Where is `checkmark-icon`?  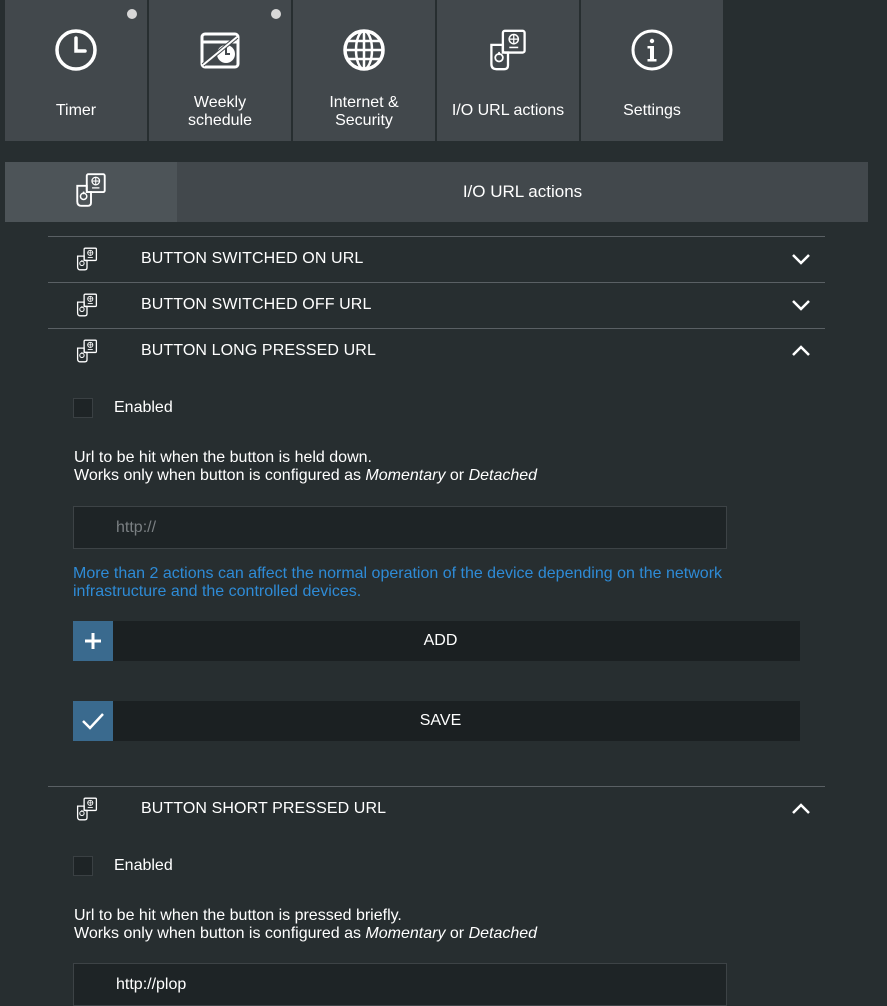 checkmark-icon is located at coordinates (93, 721).